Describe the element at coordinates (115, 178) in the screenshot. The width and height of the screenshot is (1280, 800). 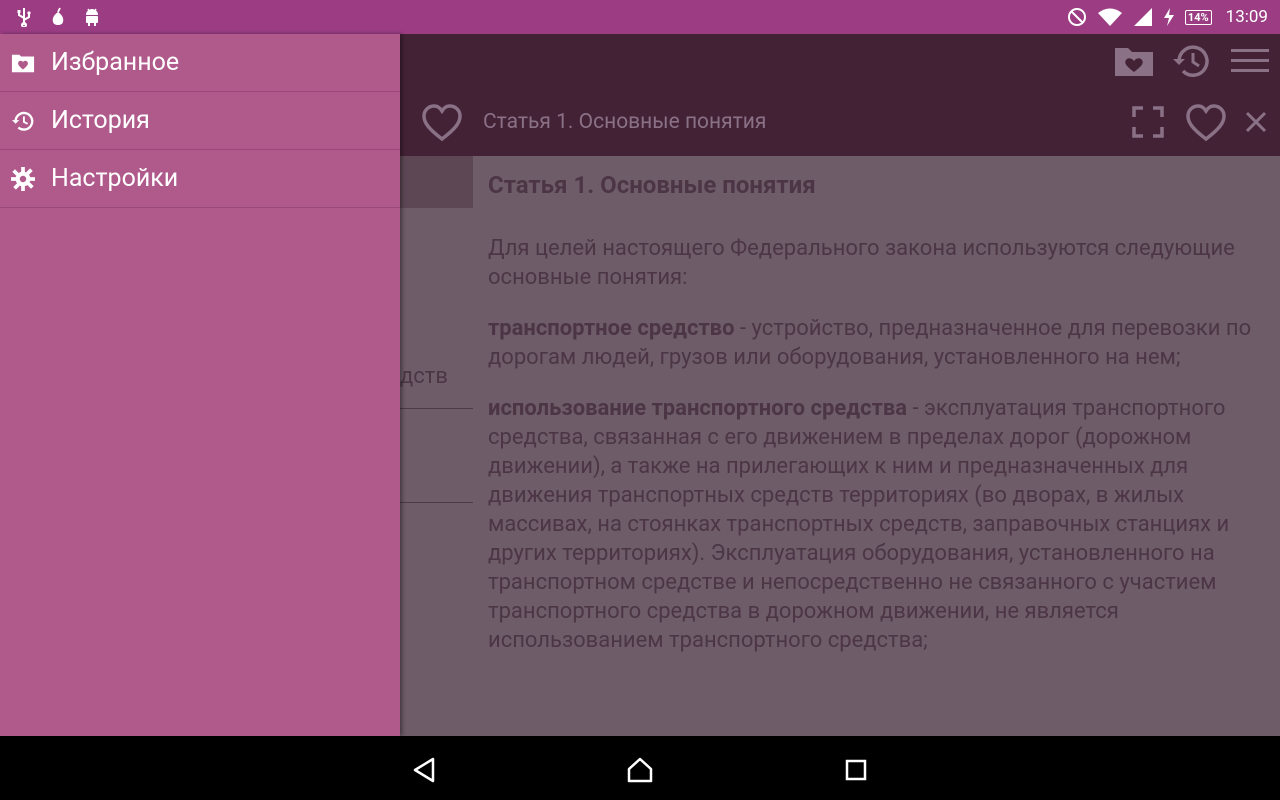
I see `drawer-item-label: Настройки` at that location.